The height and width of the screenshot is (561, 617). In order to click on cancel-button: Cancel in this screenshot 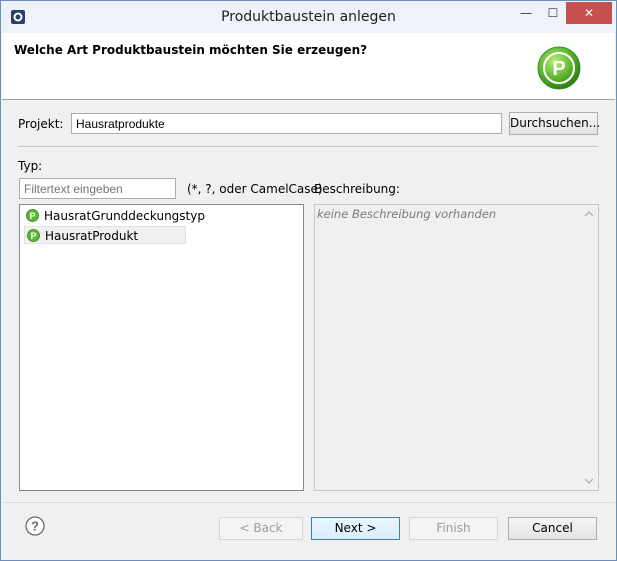, I will do `click(552, 528)`.